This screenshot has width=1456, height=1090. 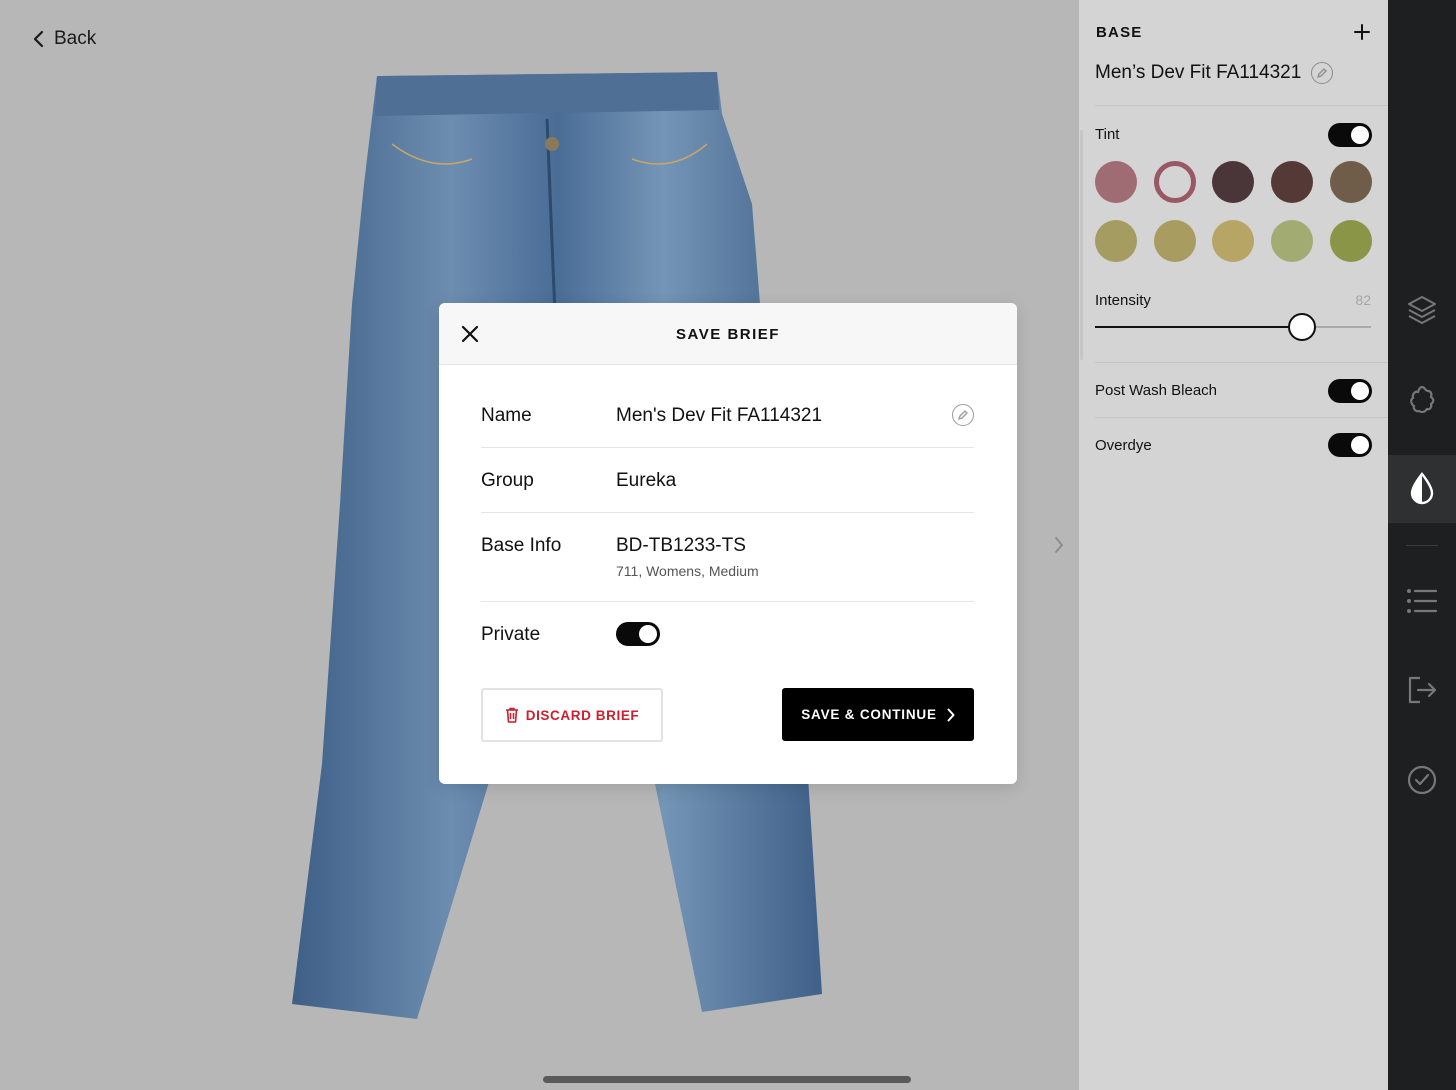 What do you see at coordinates (582, 715) in the screenshot?
I see `discard-label: DISCARD BRIEF` at bounding box center [582, 715].